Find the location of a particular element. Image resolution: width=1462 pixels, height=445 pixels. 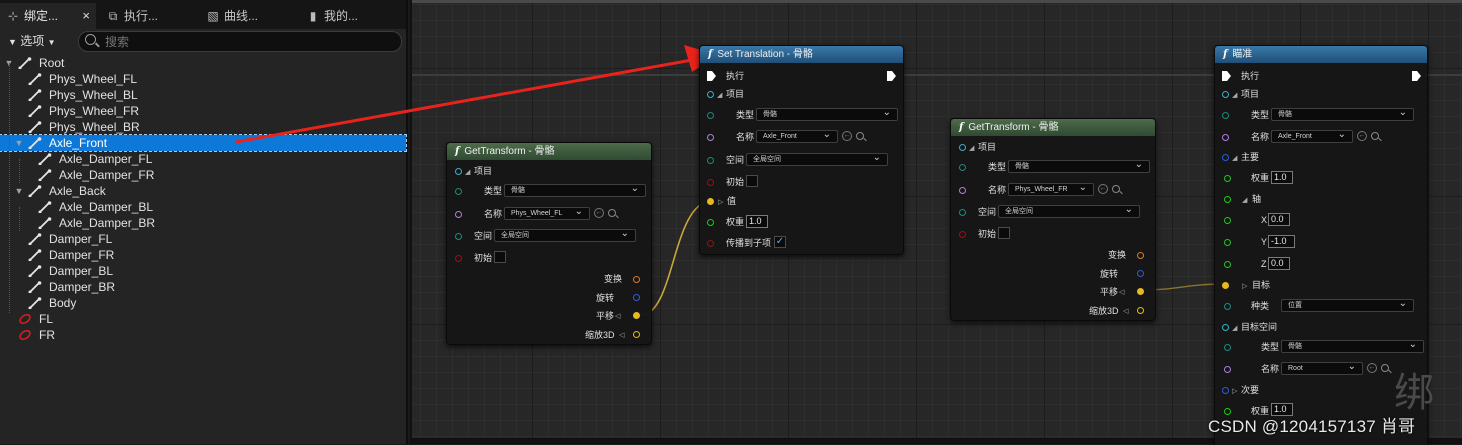

value-pin is located at coordinates (710, 201).